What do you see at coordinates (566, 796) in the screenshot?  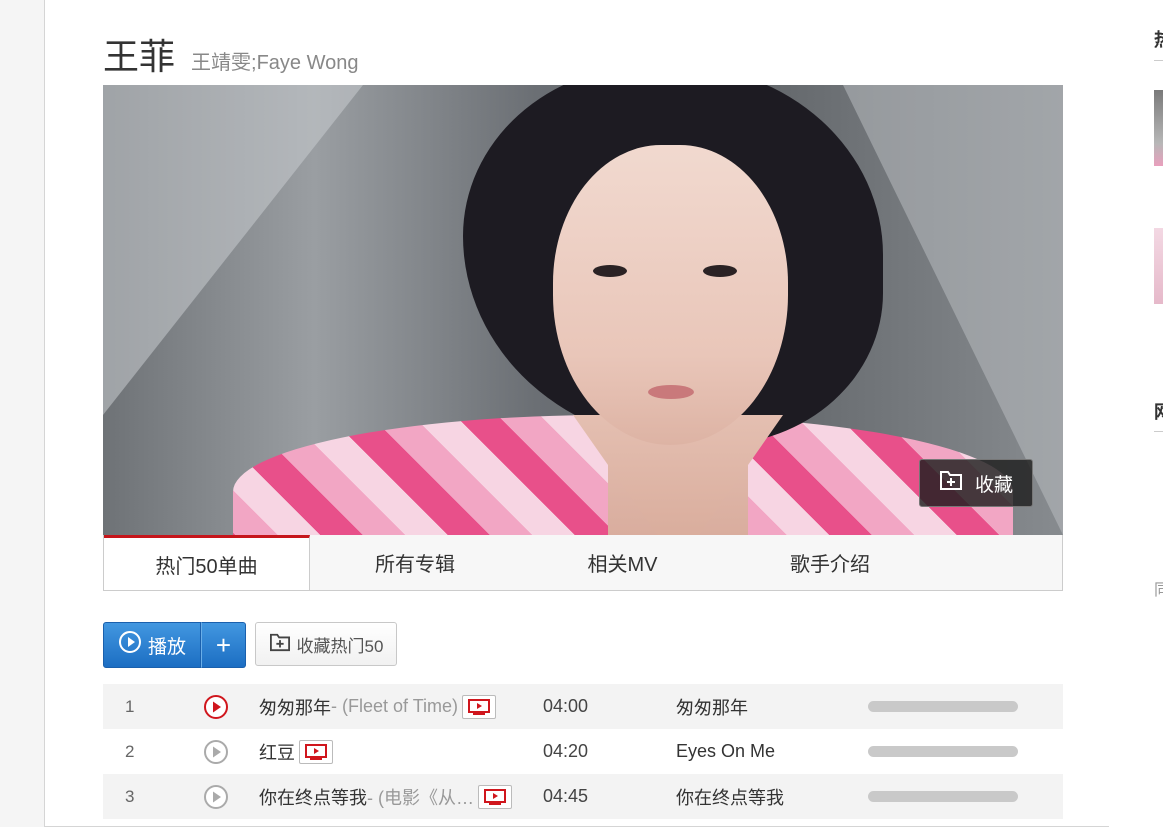 I see `song-duration: 04:45` at bounding box center [566, 796].